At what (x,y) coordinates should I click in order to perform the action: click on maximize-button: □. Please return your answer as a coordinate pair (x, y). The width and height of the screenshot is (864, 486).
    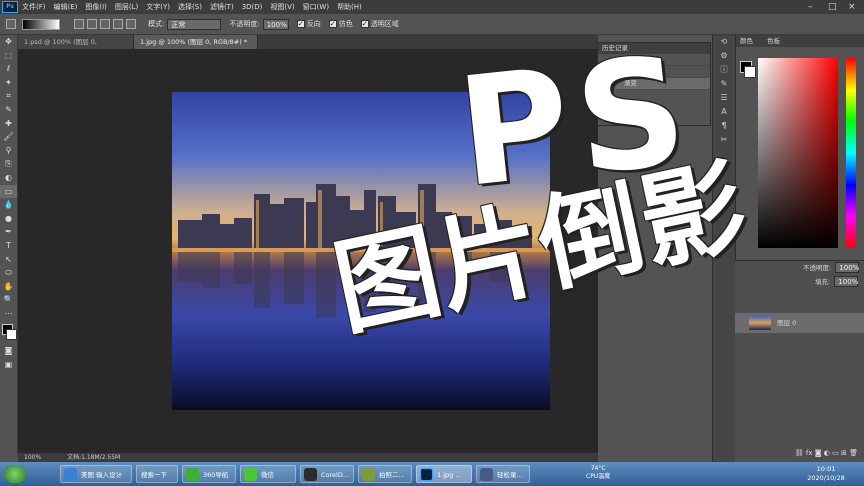
    Looking at the image, I should click on (832, 7).